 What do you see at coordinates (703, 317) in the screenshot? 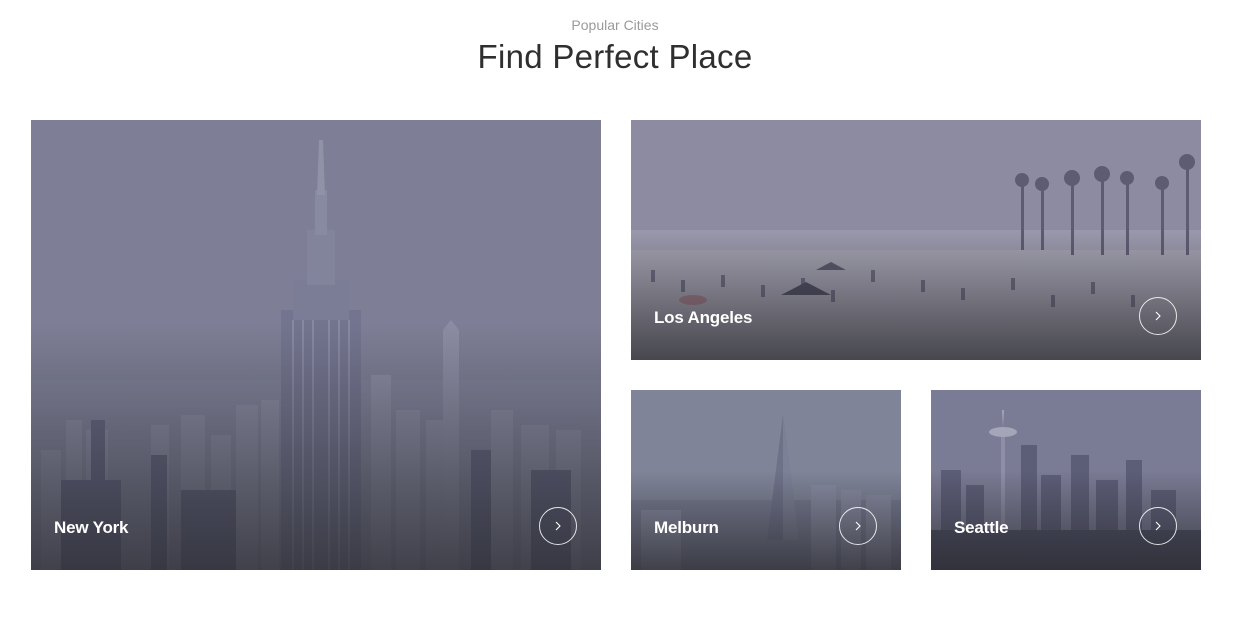
I see `city-name: Los Angeles` at bounding box center [703, 317].